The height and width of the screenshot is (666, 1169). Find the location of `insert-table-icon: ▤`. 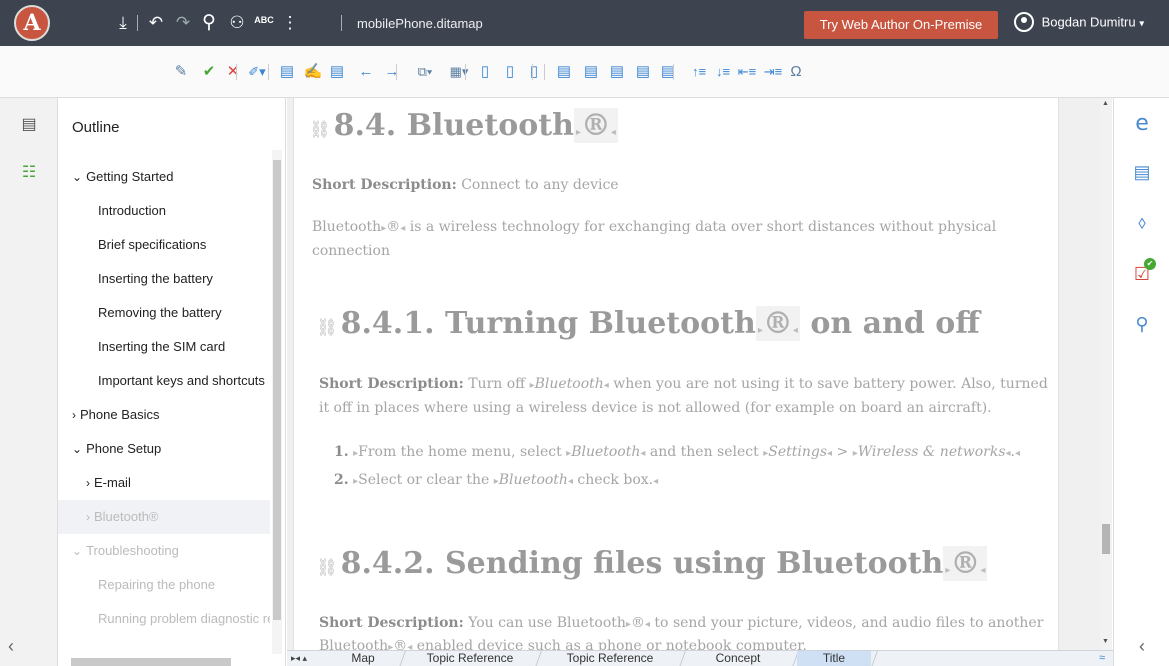

insert-table-icon: ▤ is located at coordinates (564, 72).